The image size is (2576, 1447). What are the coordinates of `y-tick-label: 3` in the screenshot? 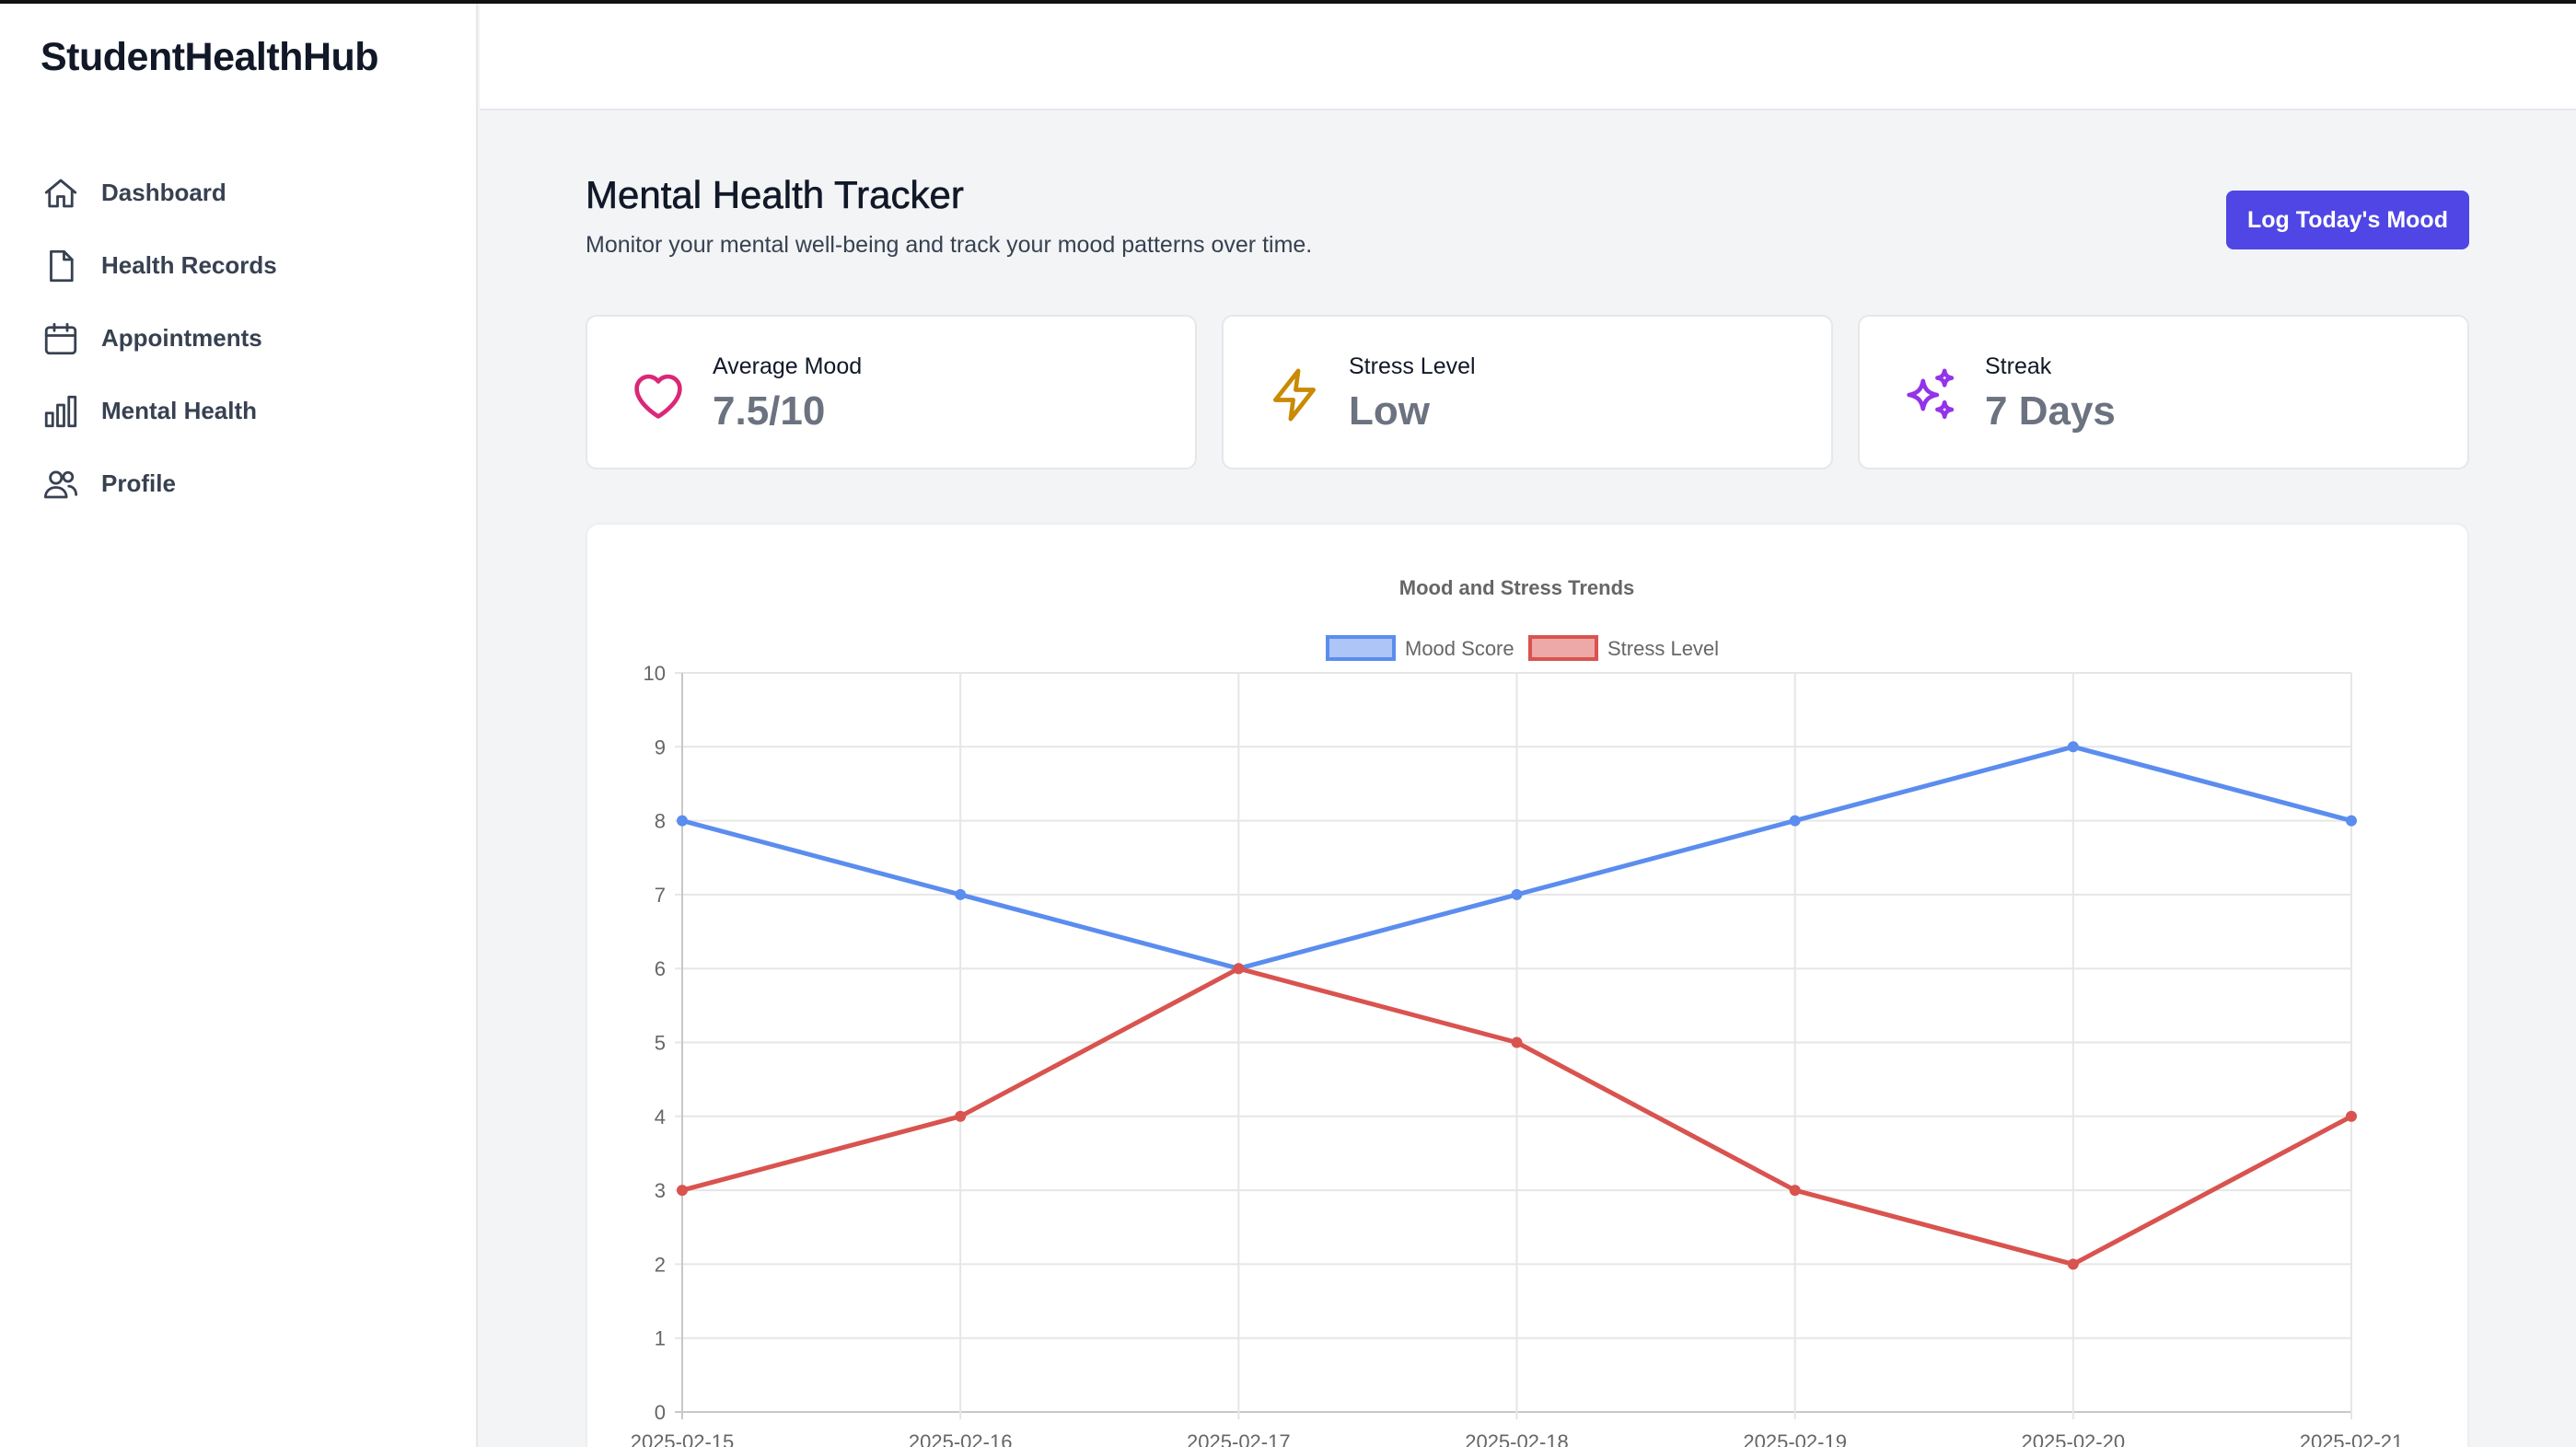 It's located at (660, 1190).